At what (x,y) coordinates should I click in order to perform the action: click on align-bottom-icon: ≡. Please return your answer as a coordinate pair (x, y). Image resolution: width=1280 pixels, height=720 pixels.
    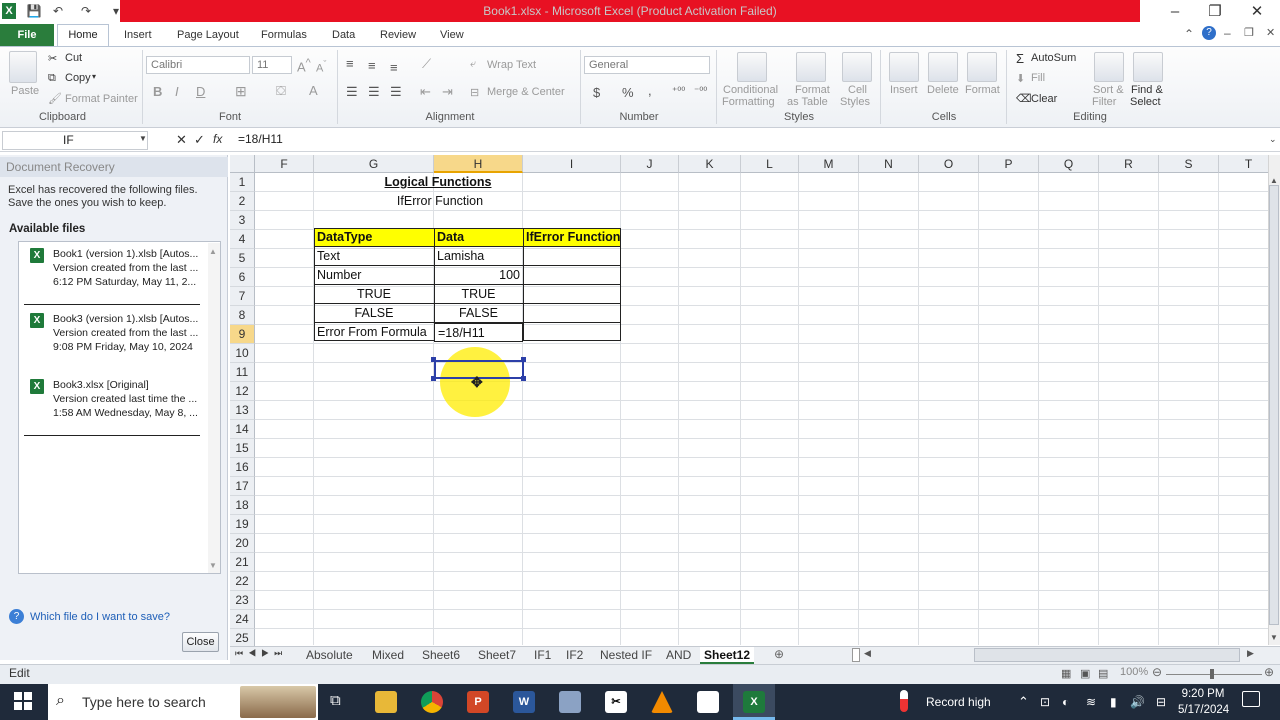
    Looking at the image, I should click on (394, 67).